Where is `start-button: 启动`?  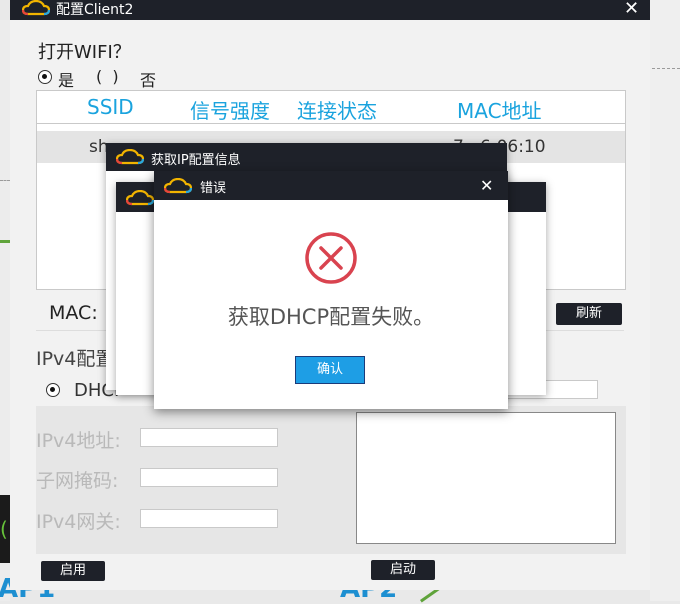 start-button: 启动 is located at coordinates (403, 570).